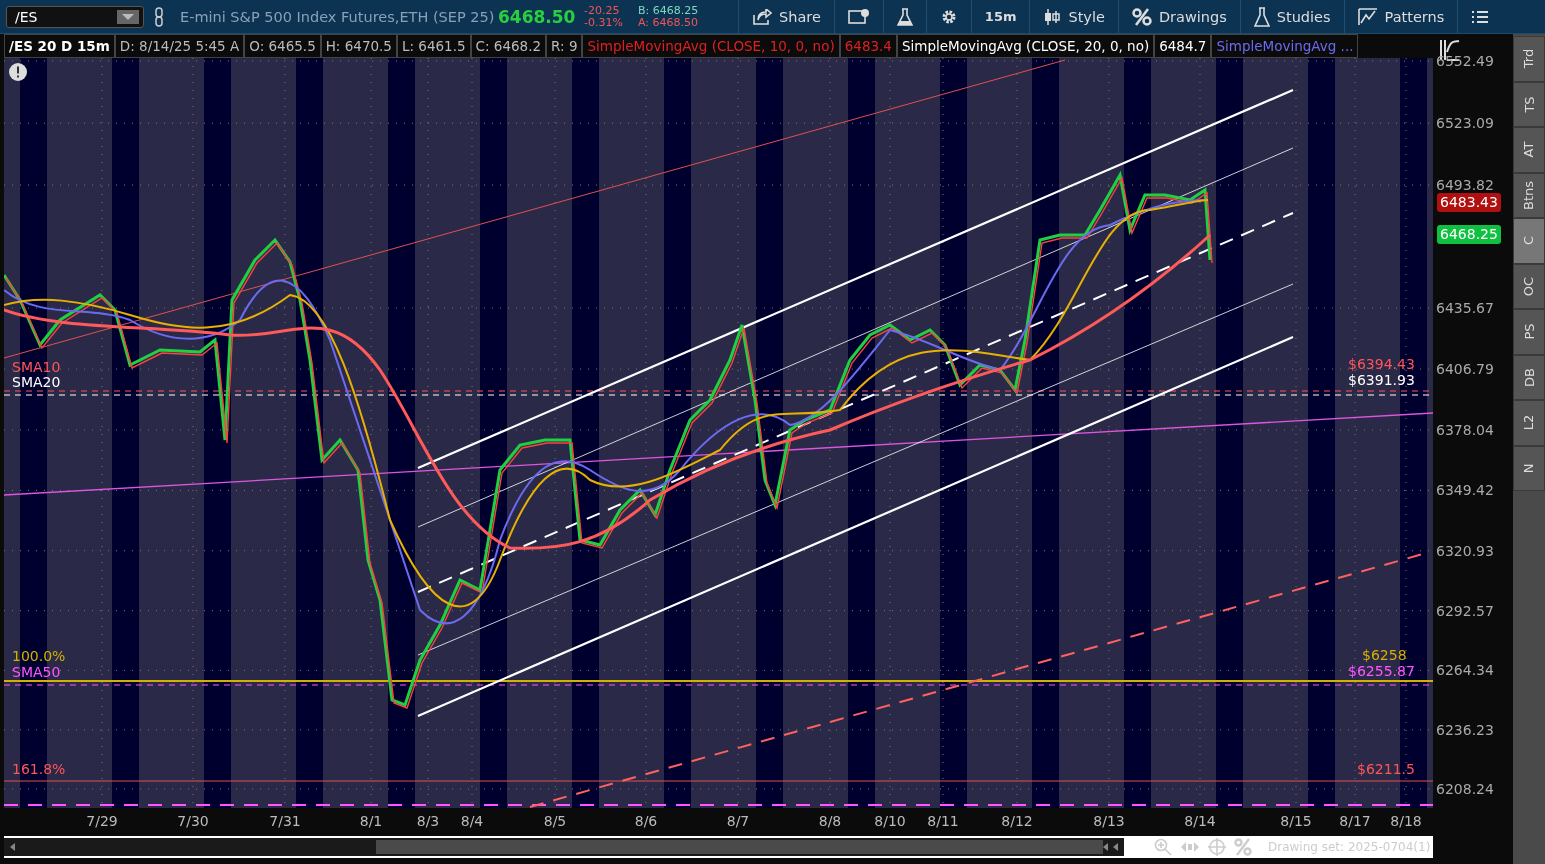 Image resolution: width=1545 pixels, height=864 pixels. I want to click on price-tick: 6552.49, so click(1465, 61).